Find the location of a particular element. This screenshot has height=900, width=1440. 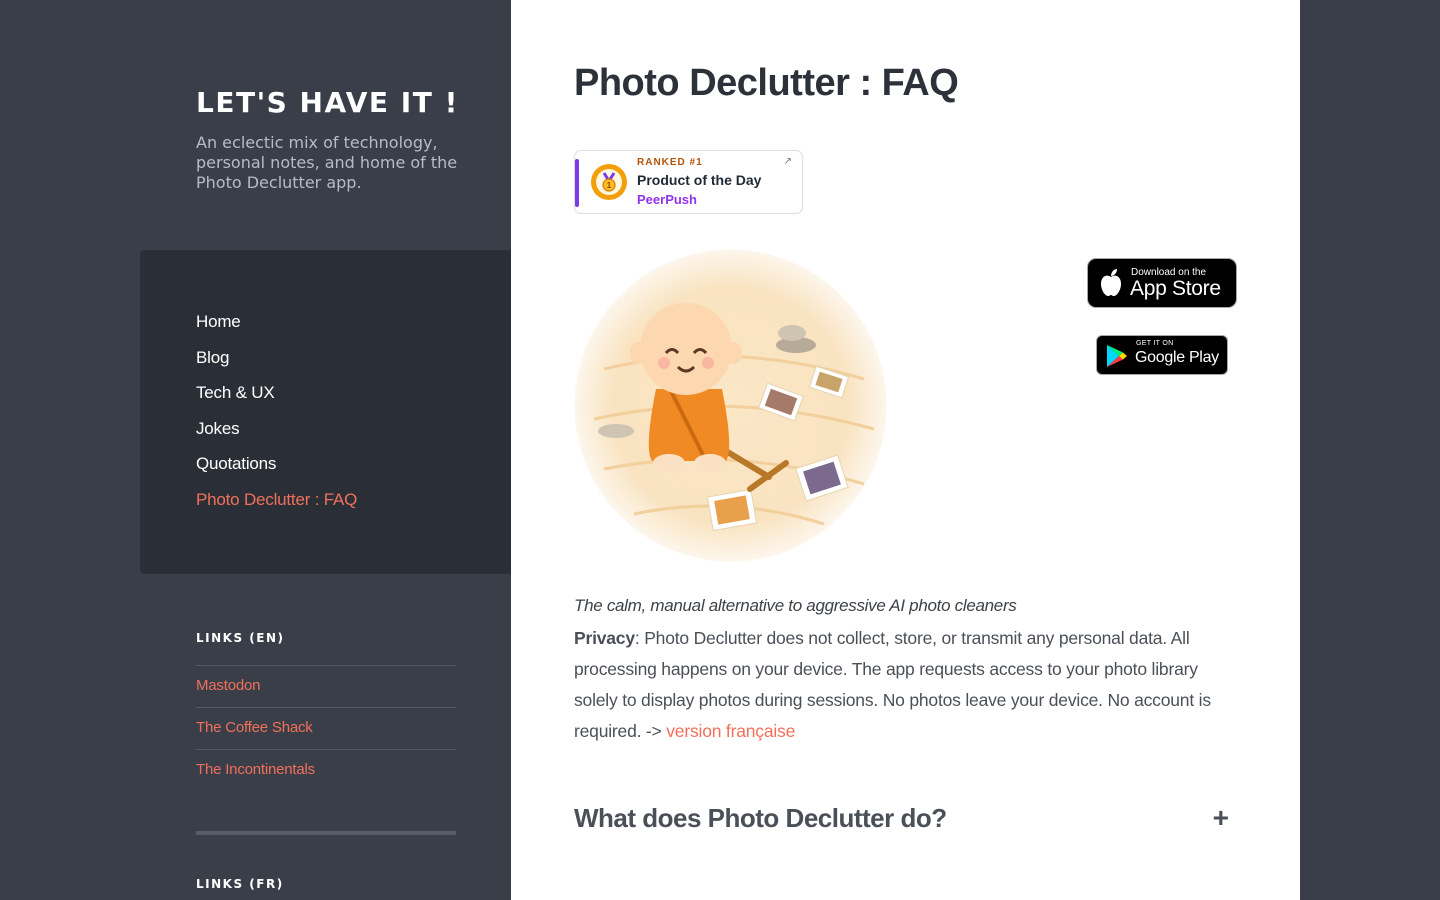

google-play-small-text: GET IT ON is located at coordinates (1155, 343).